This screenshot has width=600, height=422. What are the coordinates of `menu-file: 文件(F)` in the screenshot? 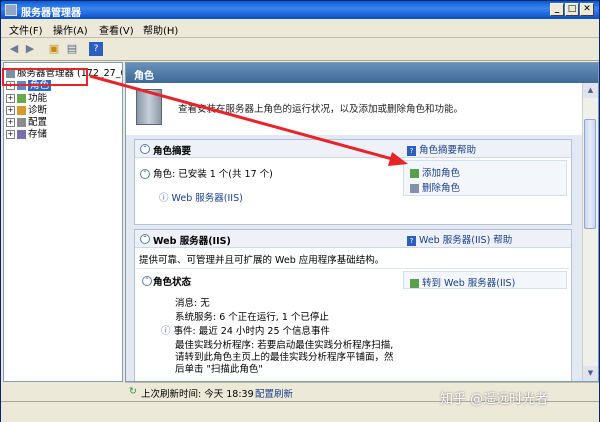 It's located at (26, 29).